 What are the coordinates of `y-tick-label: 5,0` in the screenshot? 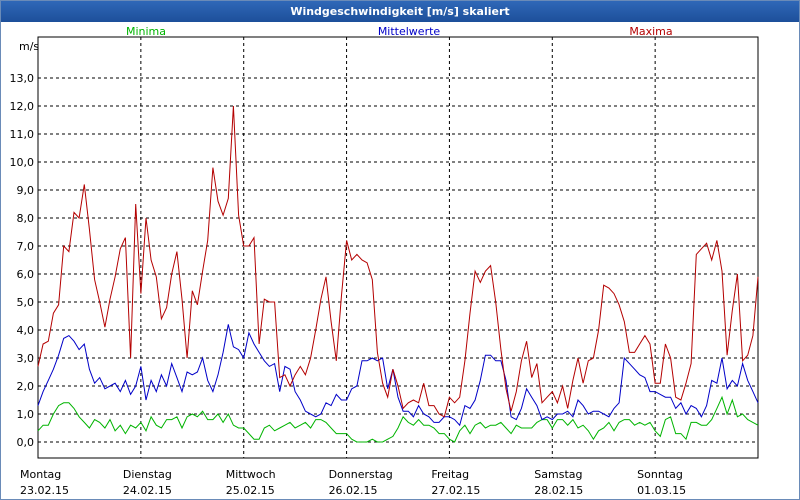 It's located at (26, 302).